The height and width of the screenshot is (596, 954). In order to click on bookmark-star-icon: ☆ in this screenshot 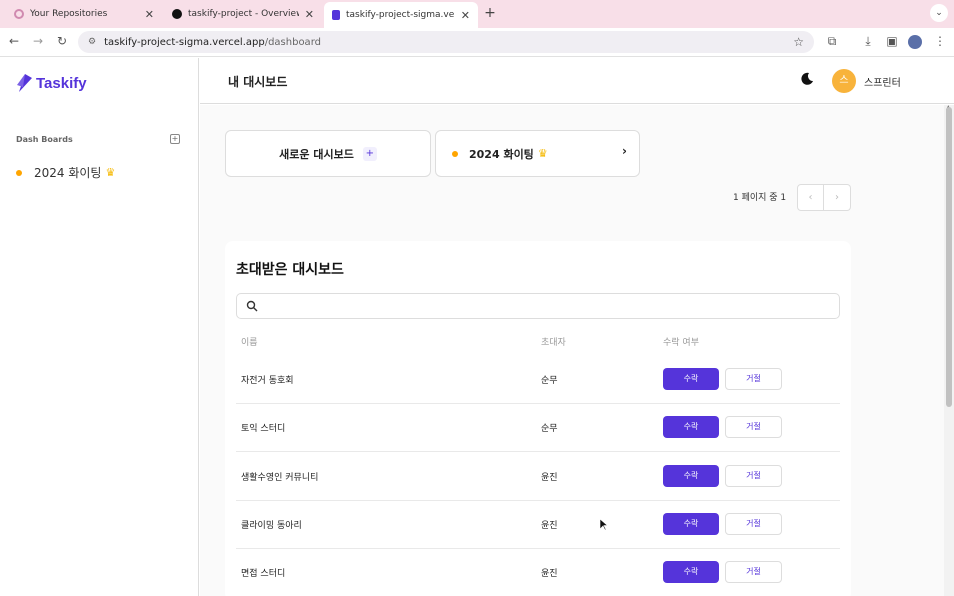, I will do `click(798, 42)`.